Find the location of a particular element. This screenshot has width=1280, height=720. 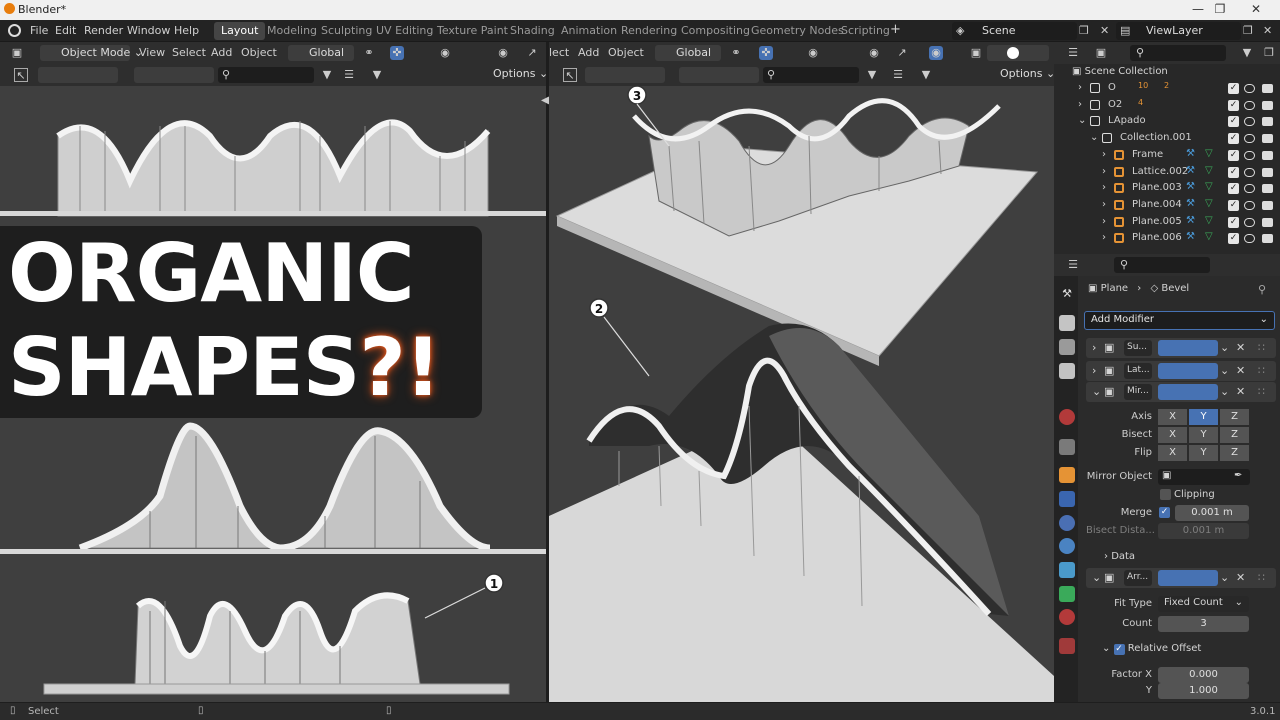

factor-x-field: 0.000 is located at coordinates (1203, 675).